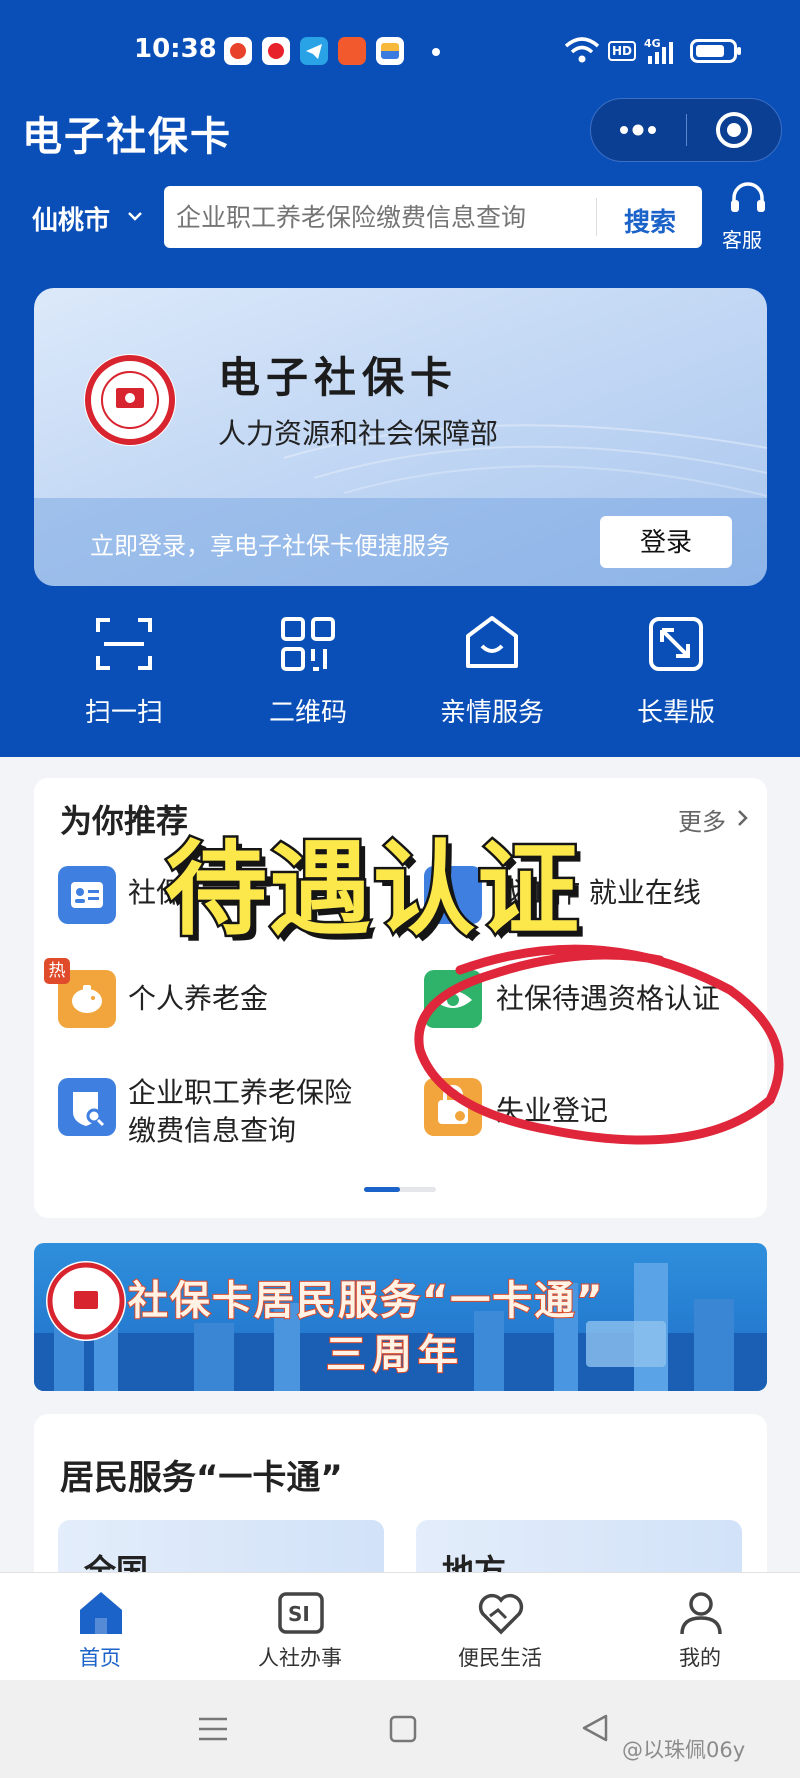 Image resolution: width=800 pixels, height=1778 pixels. I want to click on search-button: 搜索, so click(650, 220).